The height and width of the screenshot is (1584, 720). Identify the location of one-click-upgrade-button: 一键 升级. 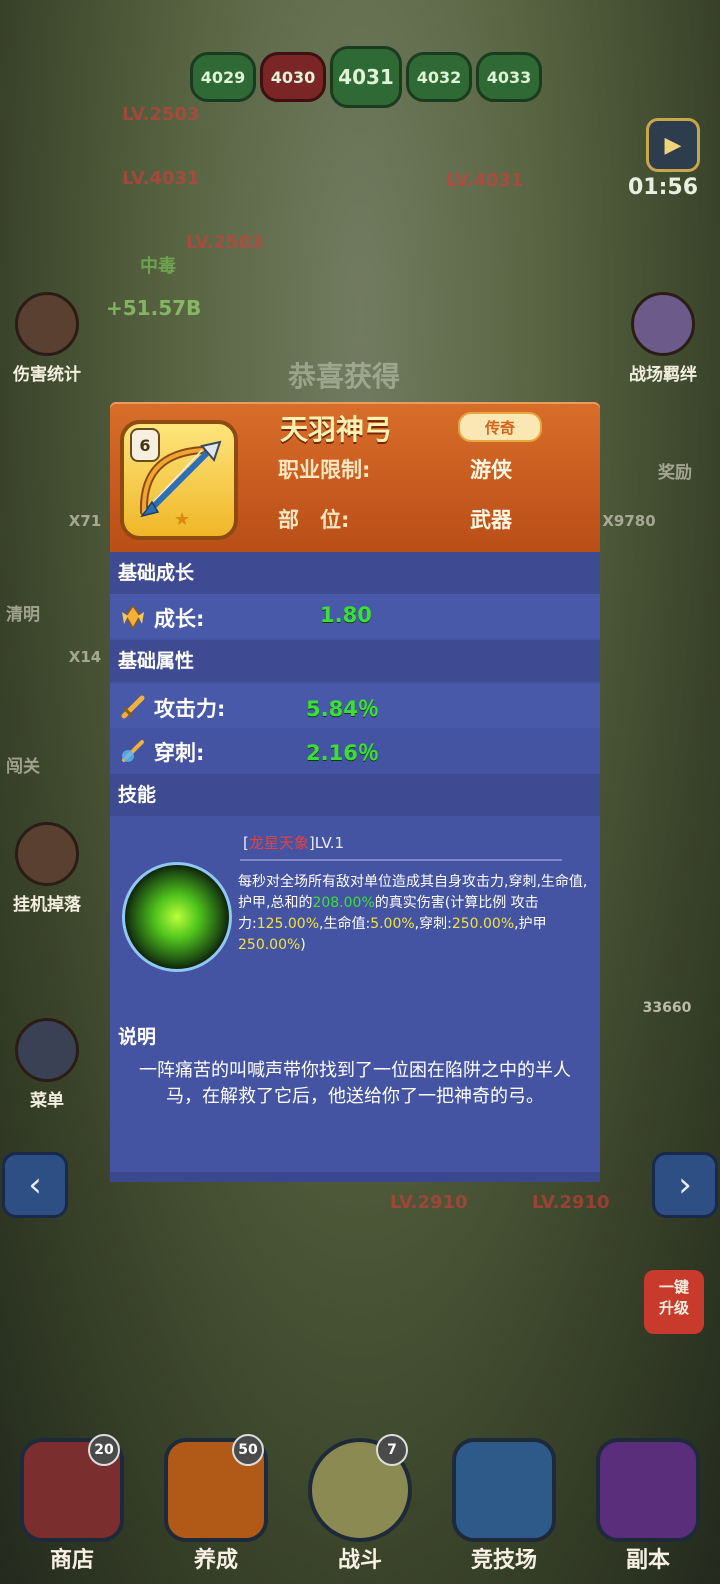
(674, 1302).